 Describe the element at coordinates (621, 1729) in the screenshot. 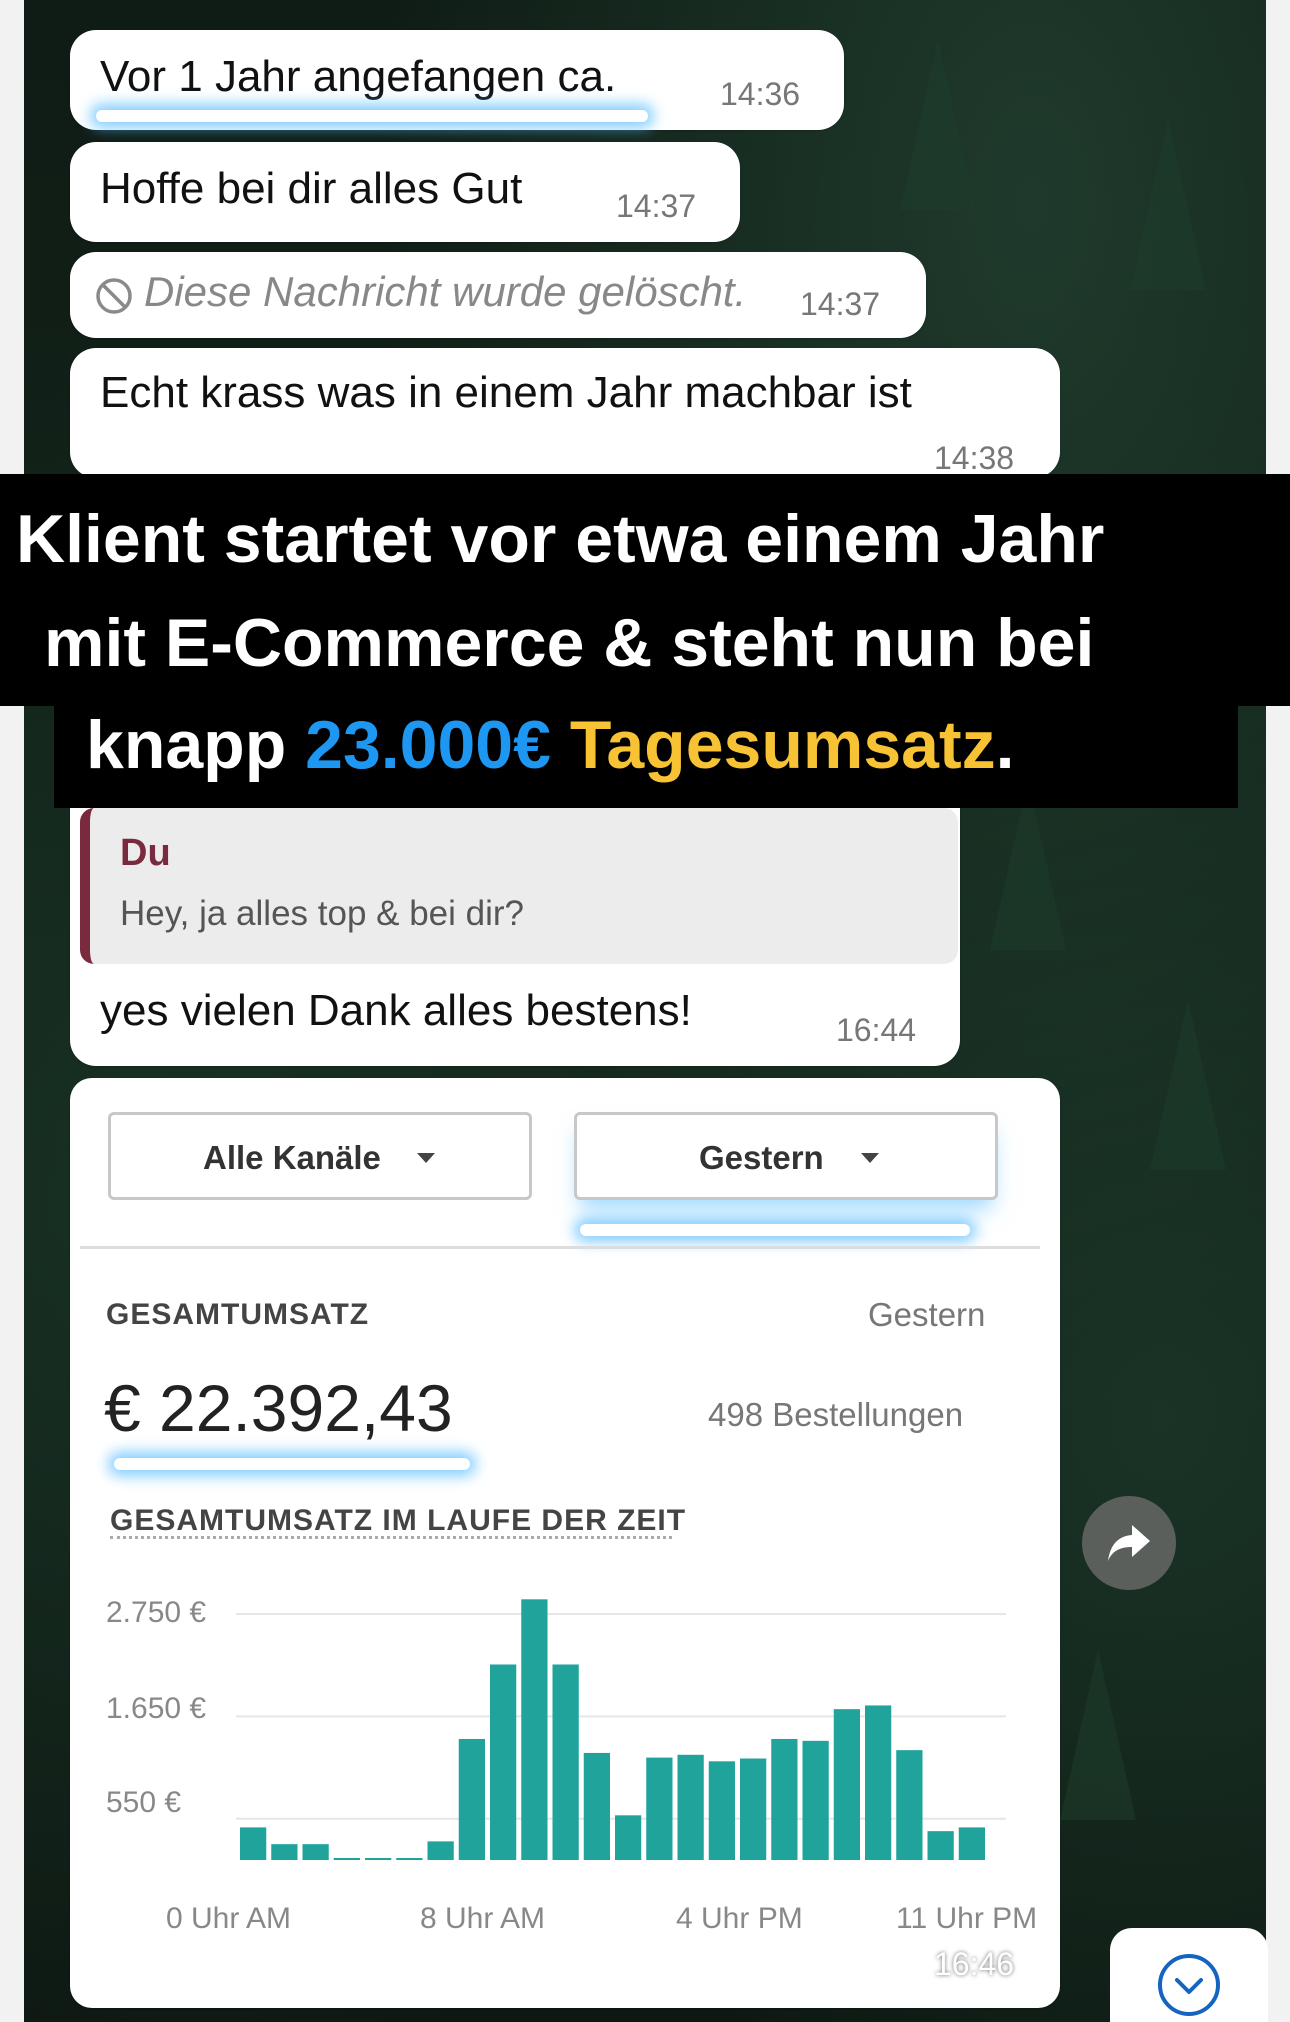

I see `chart-plot` at that location.